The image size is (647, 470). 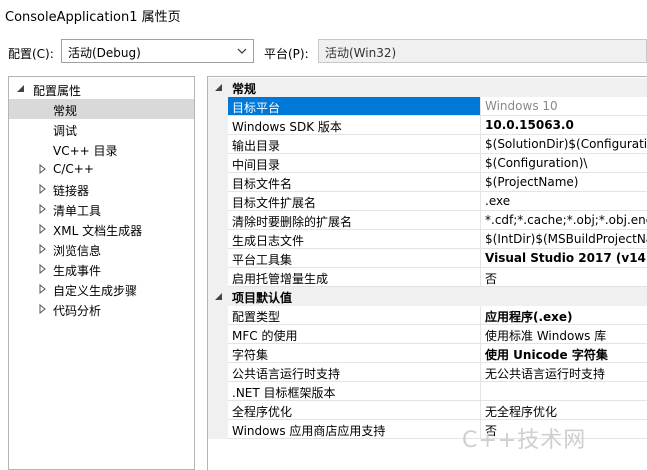 What do you see at coordinates (286, 54) in the screenshot?
I see `platform-label: 平台(P):` at bounding box center [286, 54].